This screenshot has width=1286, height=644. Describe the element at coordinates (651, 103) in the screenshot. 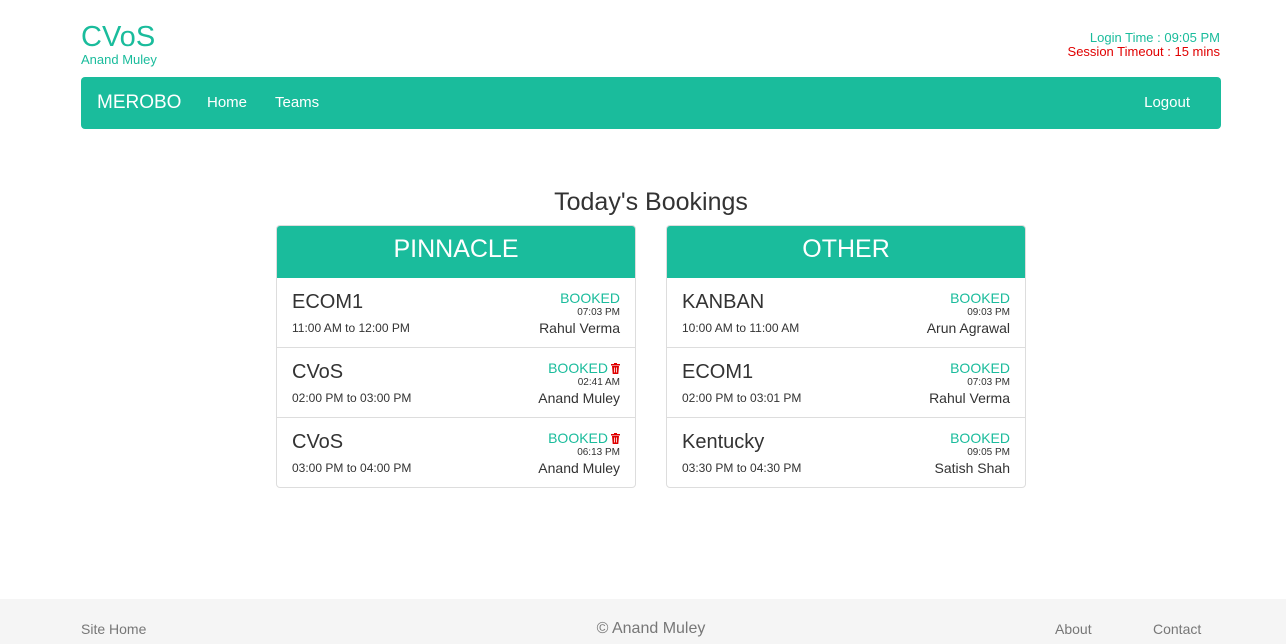

I see `navbar: MEROBO Home Teams Logout` at that location.